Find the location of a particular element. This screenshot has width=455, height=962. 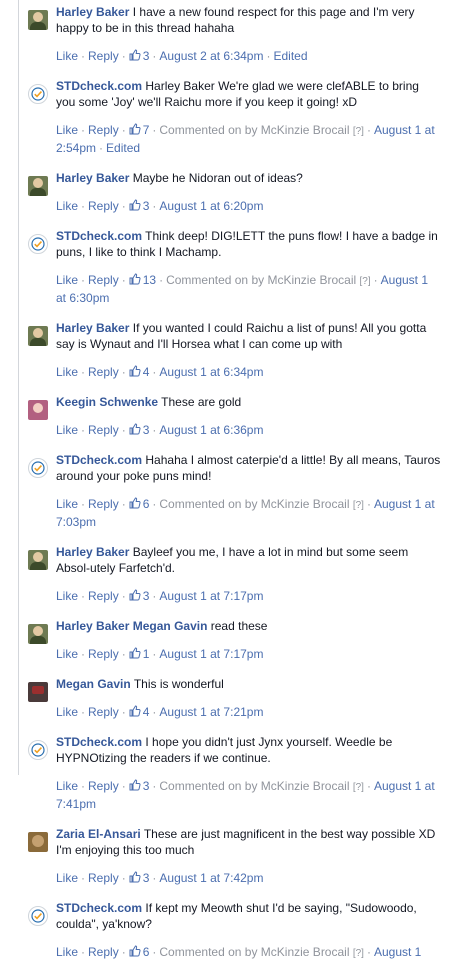

comment-author-link: Zaria El-Ansari is located at coordinates (98, 834).